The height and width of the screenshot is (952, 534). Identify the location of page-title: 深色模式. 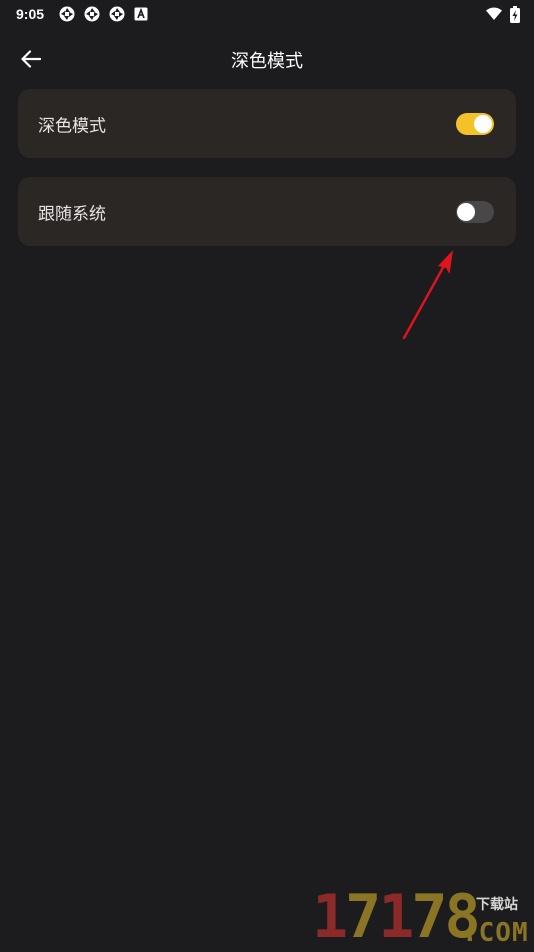
(267, 61).